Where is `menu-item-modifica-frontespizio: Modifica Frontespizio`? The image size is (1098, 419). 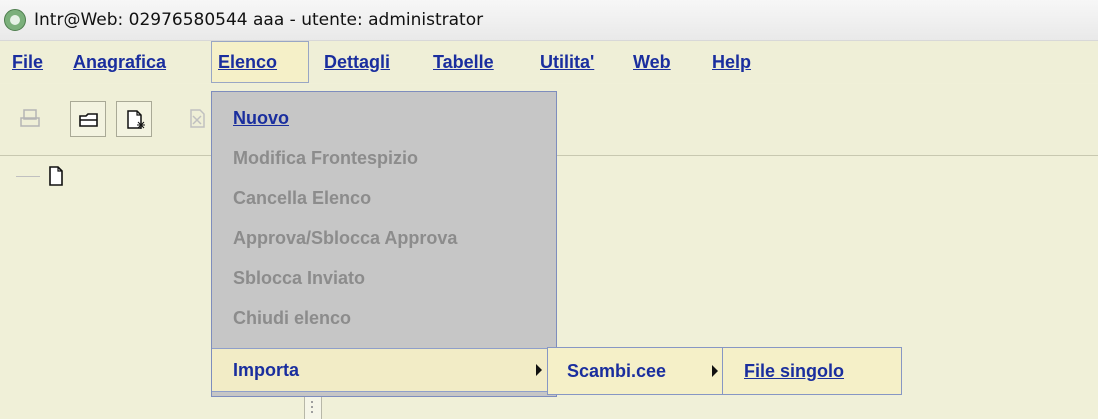 menu-item-modifica-frontespizio: Modifica Frontespizio is located at coordinates (384, 158).